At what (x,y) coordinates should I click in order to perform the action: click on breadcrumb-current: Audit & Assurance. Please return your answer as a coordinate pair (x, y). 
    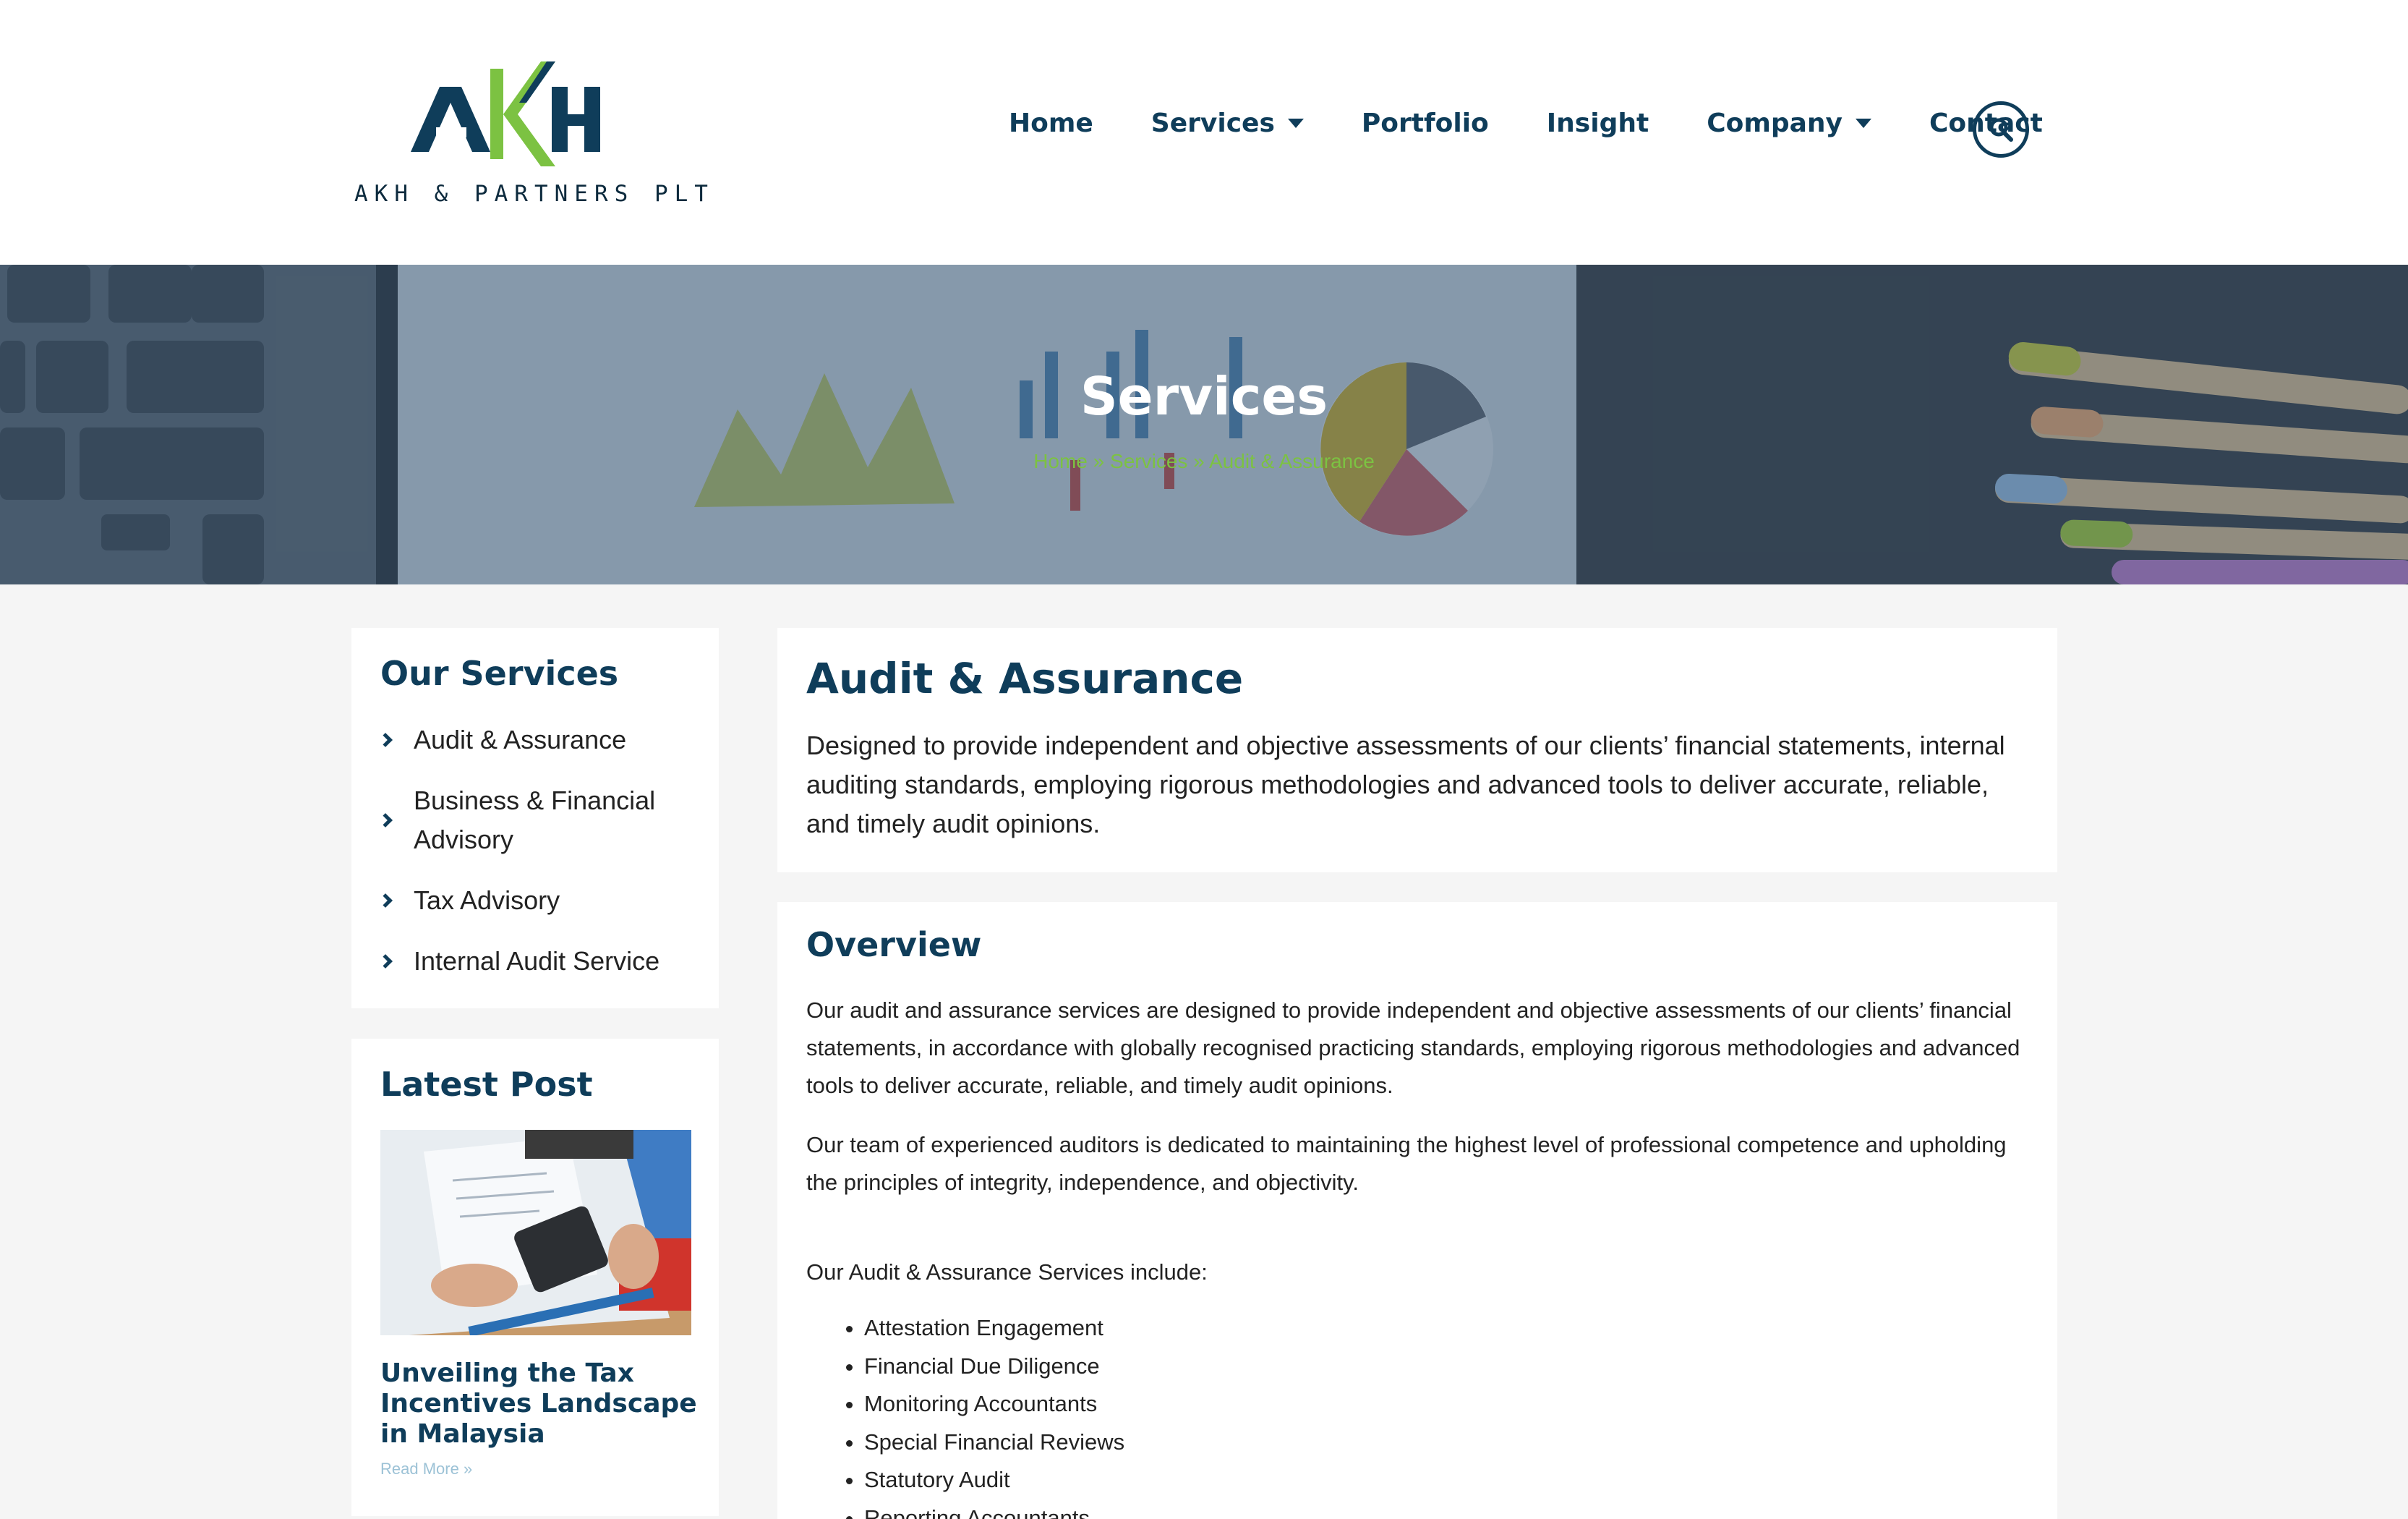
    Looking at the image, I should click on (1292, 461).